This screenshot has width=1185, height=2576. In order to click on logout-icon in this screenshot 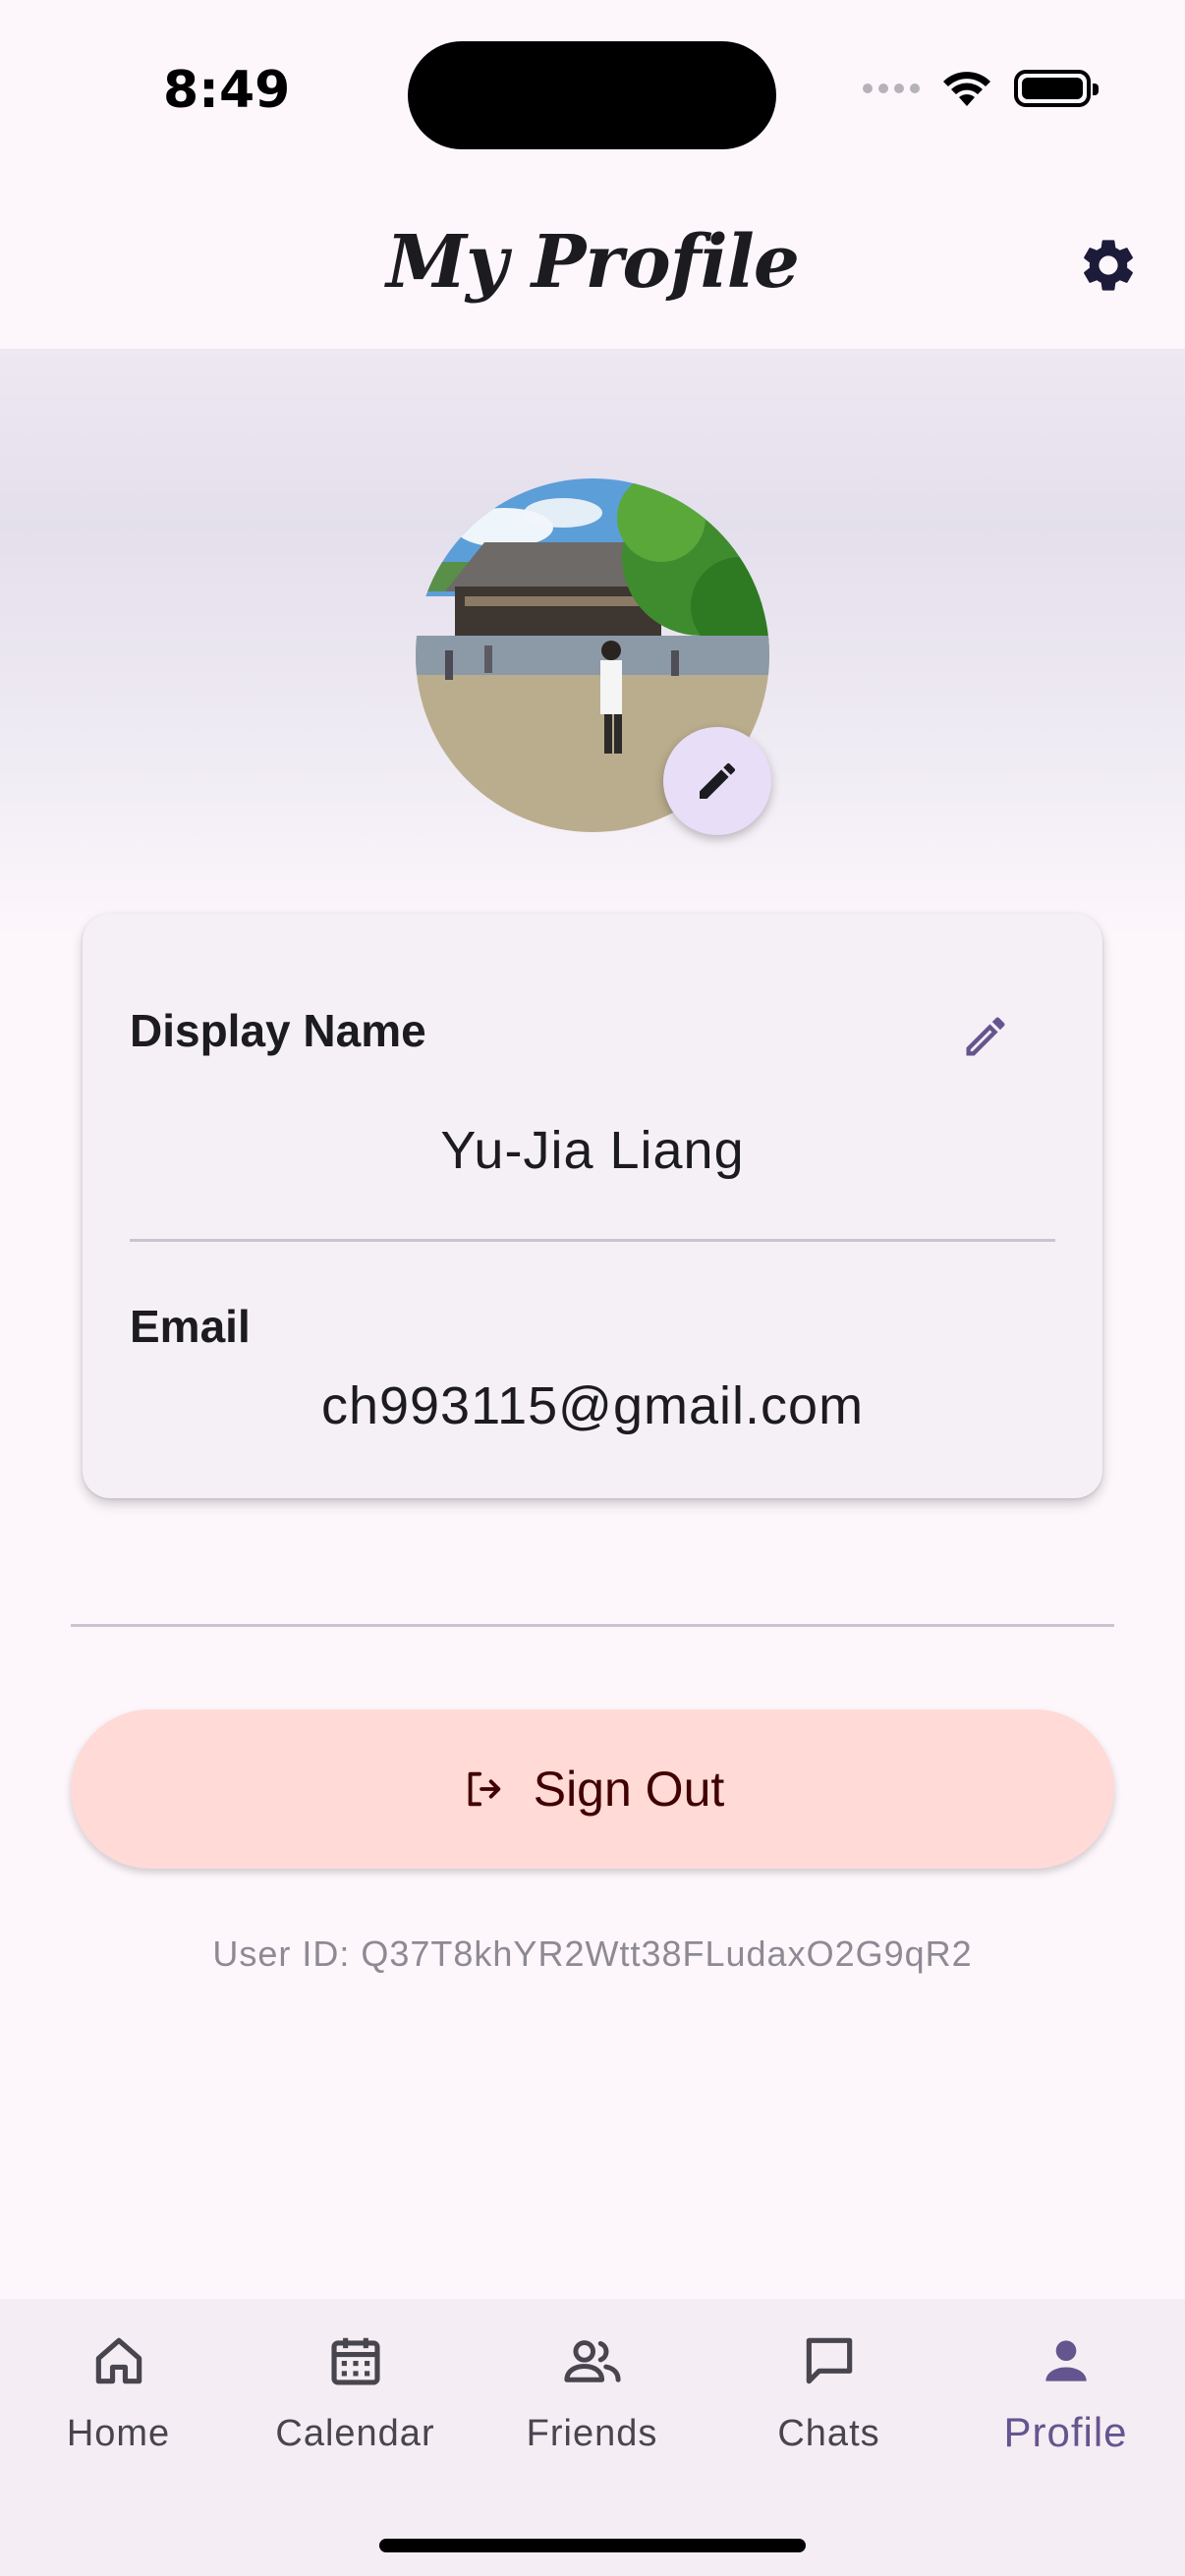, I will do `click(484, 1789)`.